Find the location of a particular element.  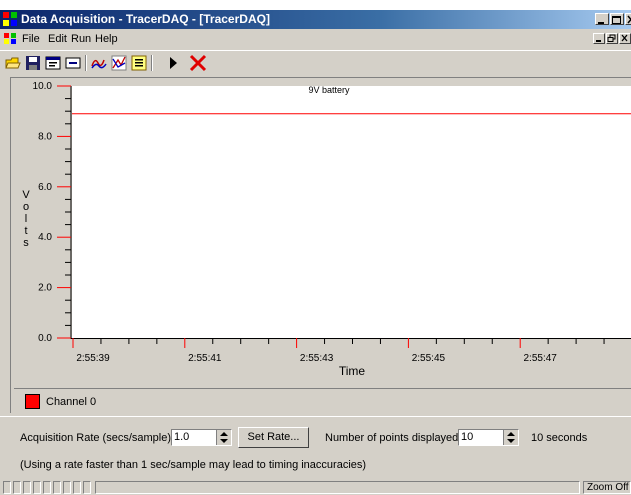

acq-rate-arrows is located at coordinates (223, 437).